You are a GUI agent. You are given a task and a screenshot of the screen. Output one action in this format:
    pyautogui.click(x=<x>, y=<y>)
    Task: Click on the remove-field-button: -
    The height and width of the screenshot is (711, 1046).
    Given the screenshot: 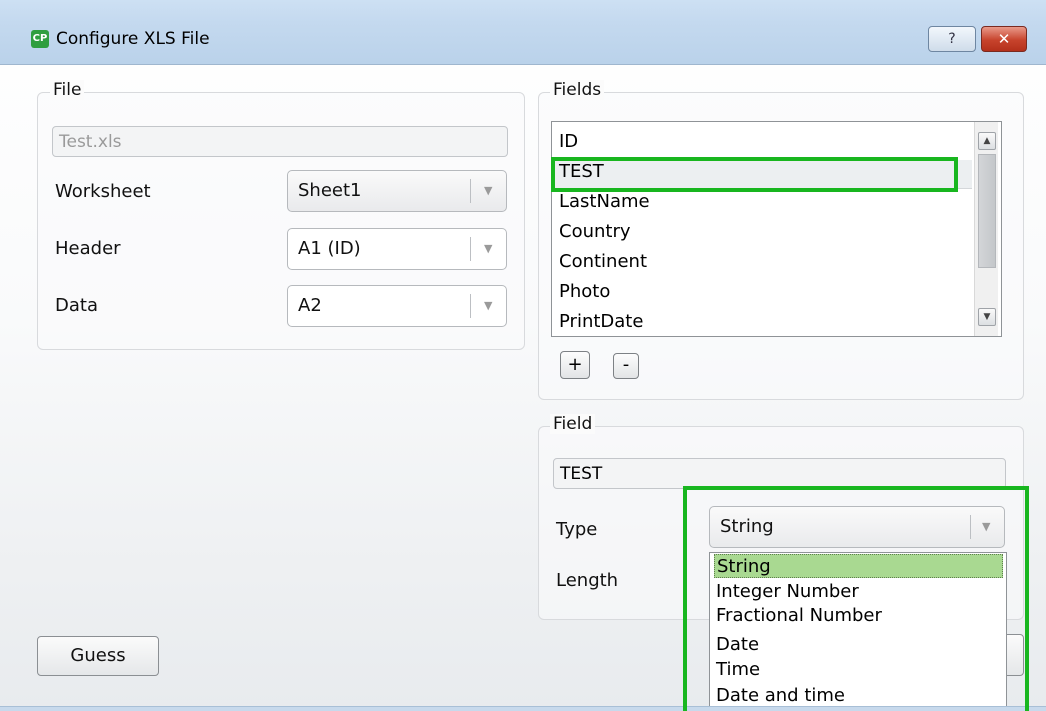 What is the action you would take?
    pyautogui.click(x=626, y=366)
    